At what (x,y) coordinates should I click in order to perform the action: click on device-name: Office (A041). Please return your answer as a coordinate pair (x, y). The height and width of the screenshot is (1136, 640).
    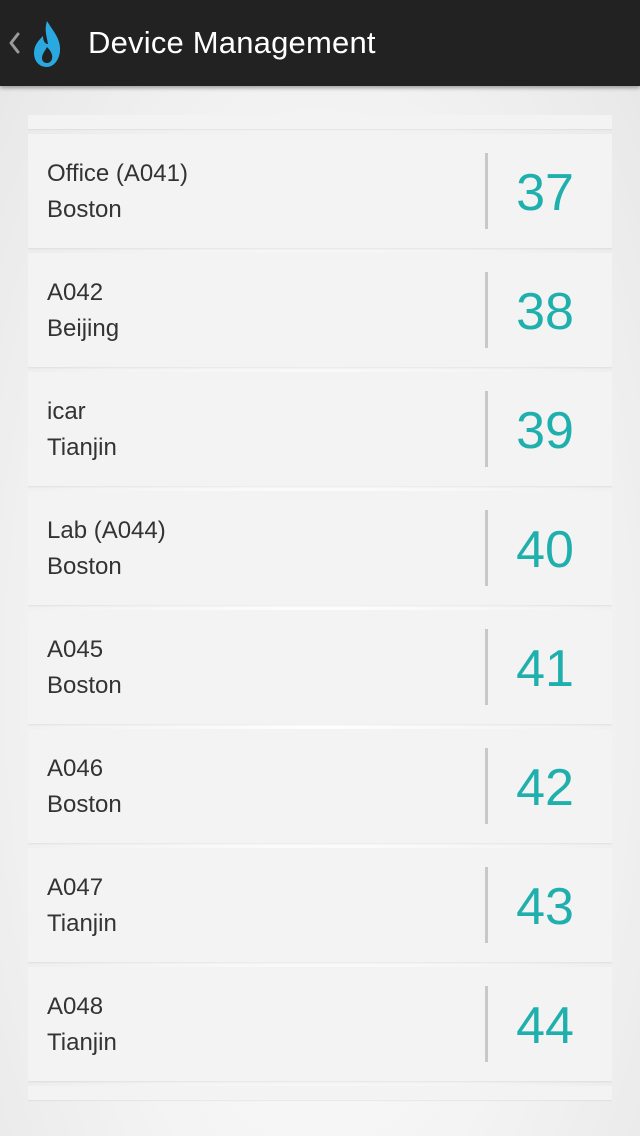
    Looking at the image, I should click on (117, 173).